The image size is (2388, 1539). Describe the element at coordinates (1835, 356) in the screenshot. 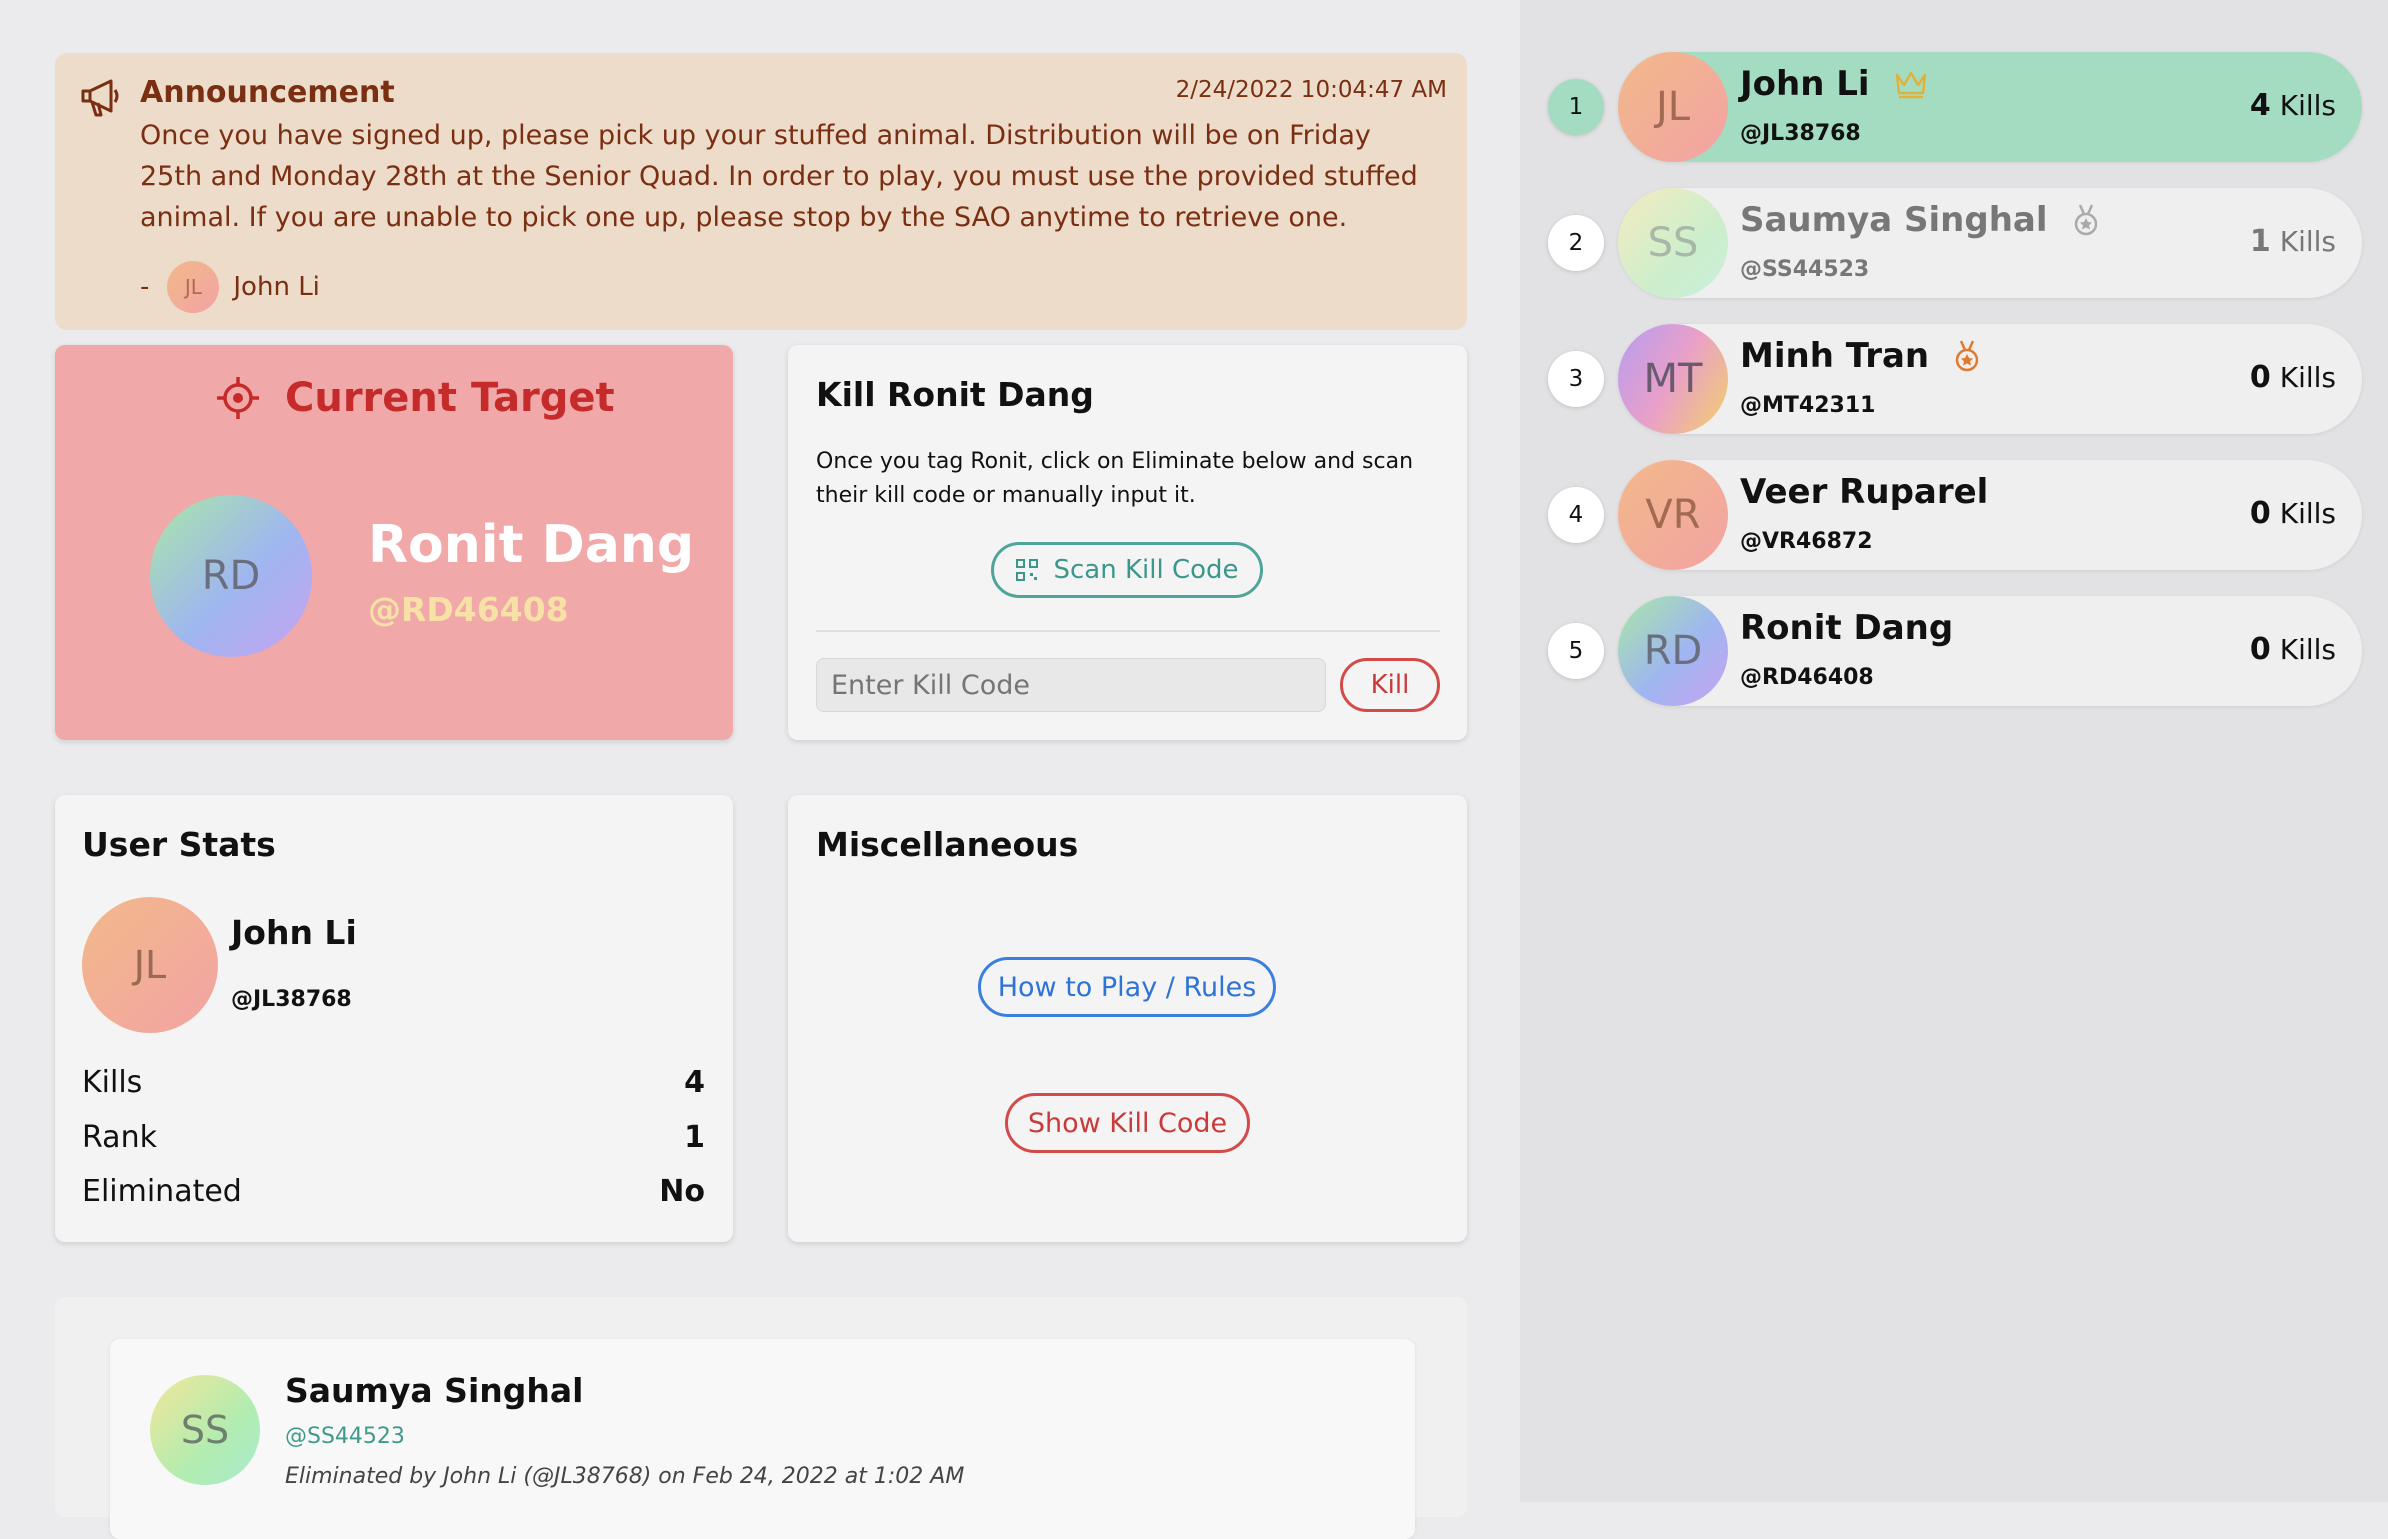

I see `leaderboard-name-text: Minh Tran` at that location.